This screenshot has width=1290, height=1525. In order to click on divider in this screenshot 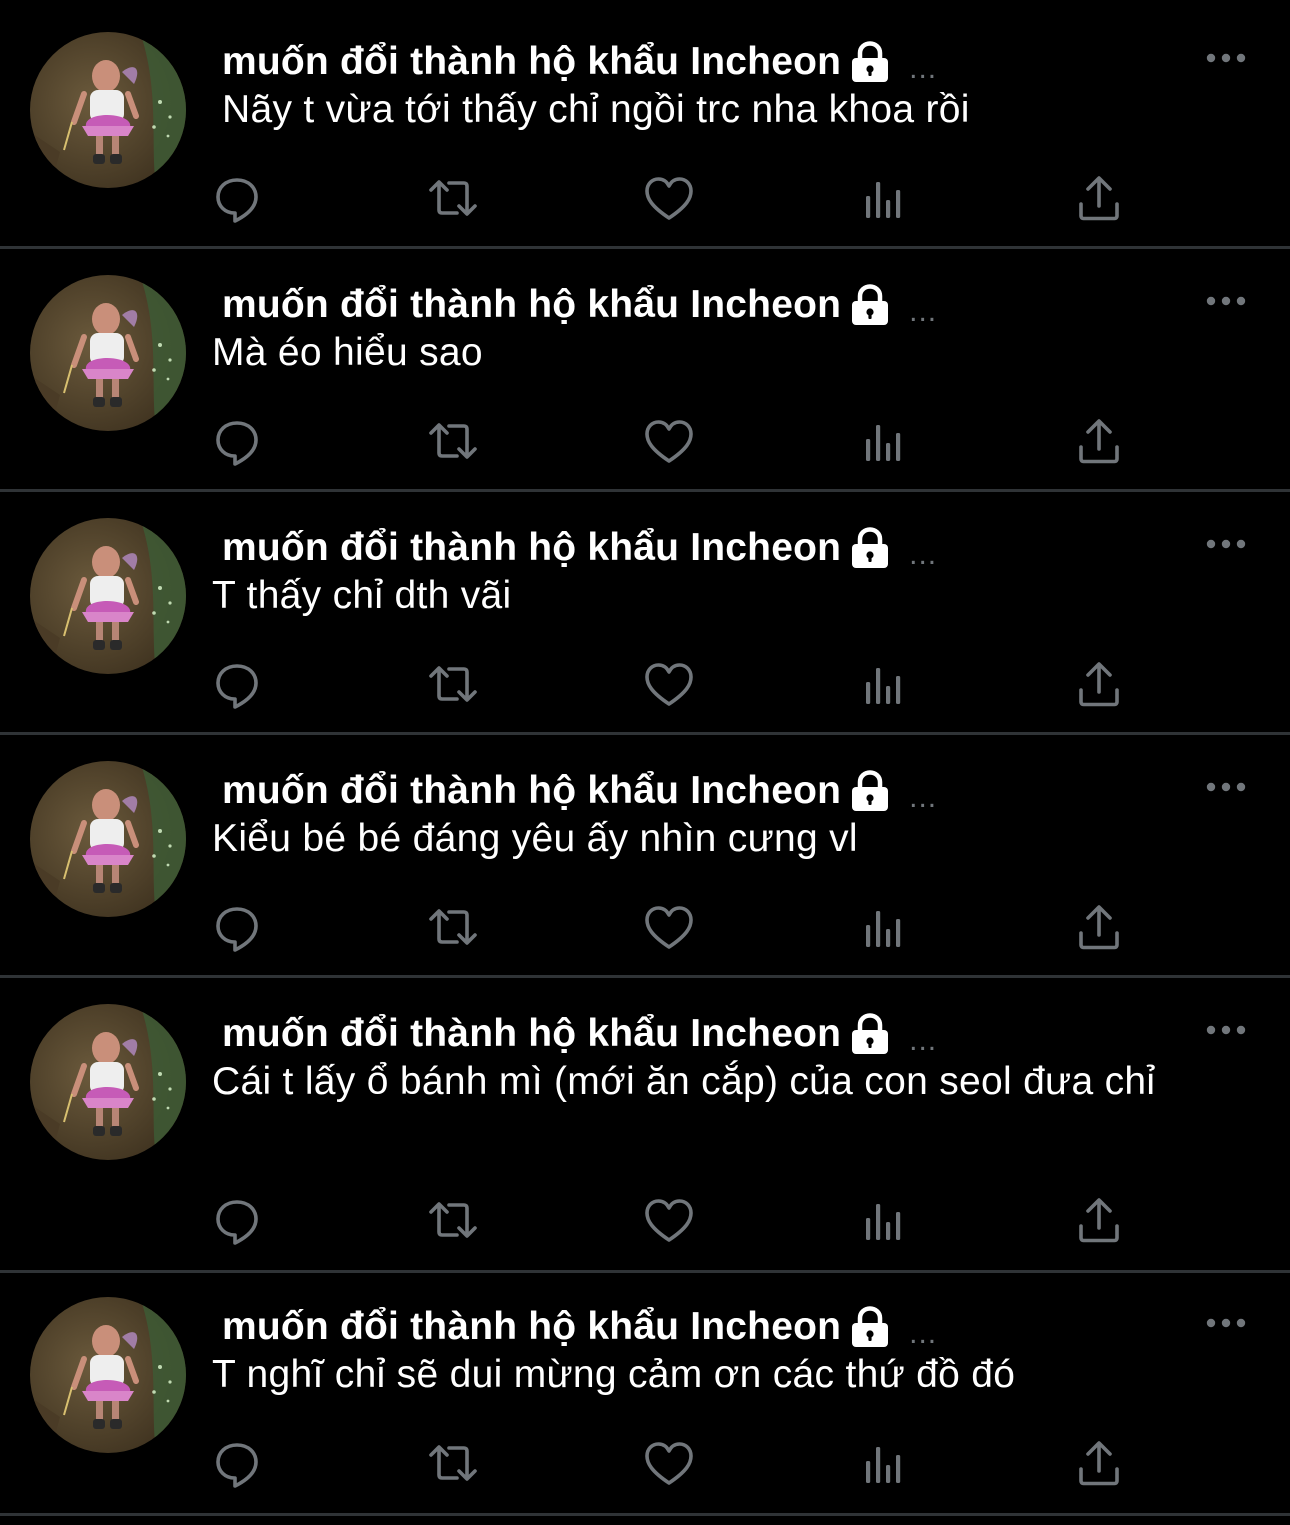, I will do `click(645, 1514)`.